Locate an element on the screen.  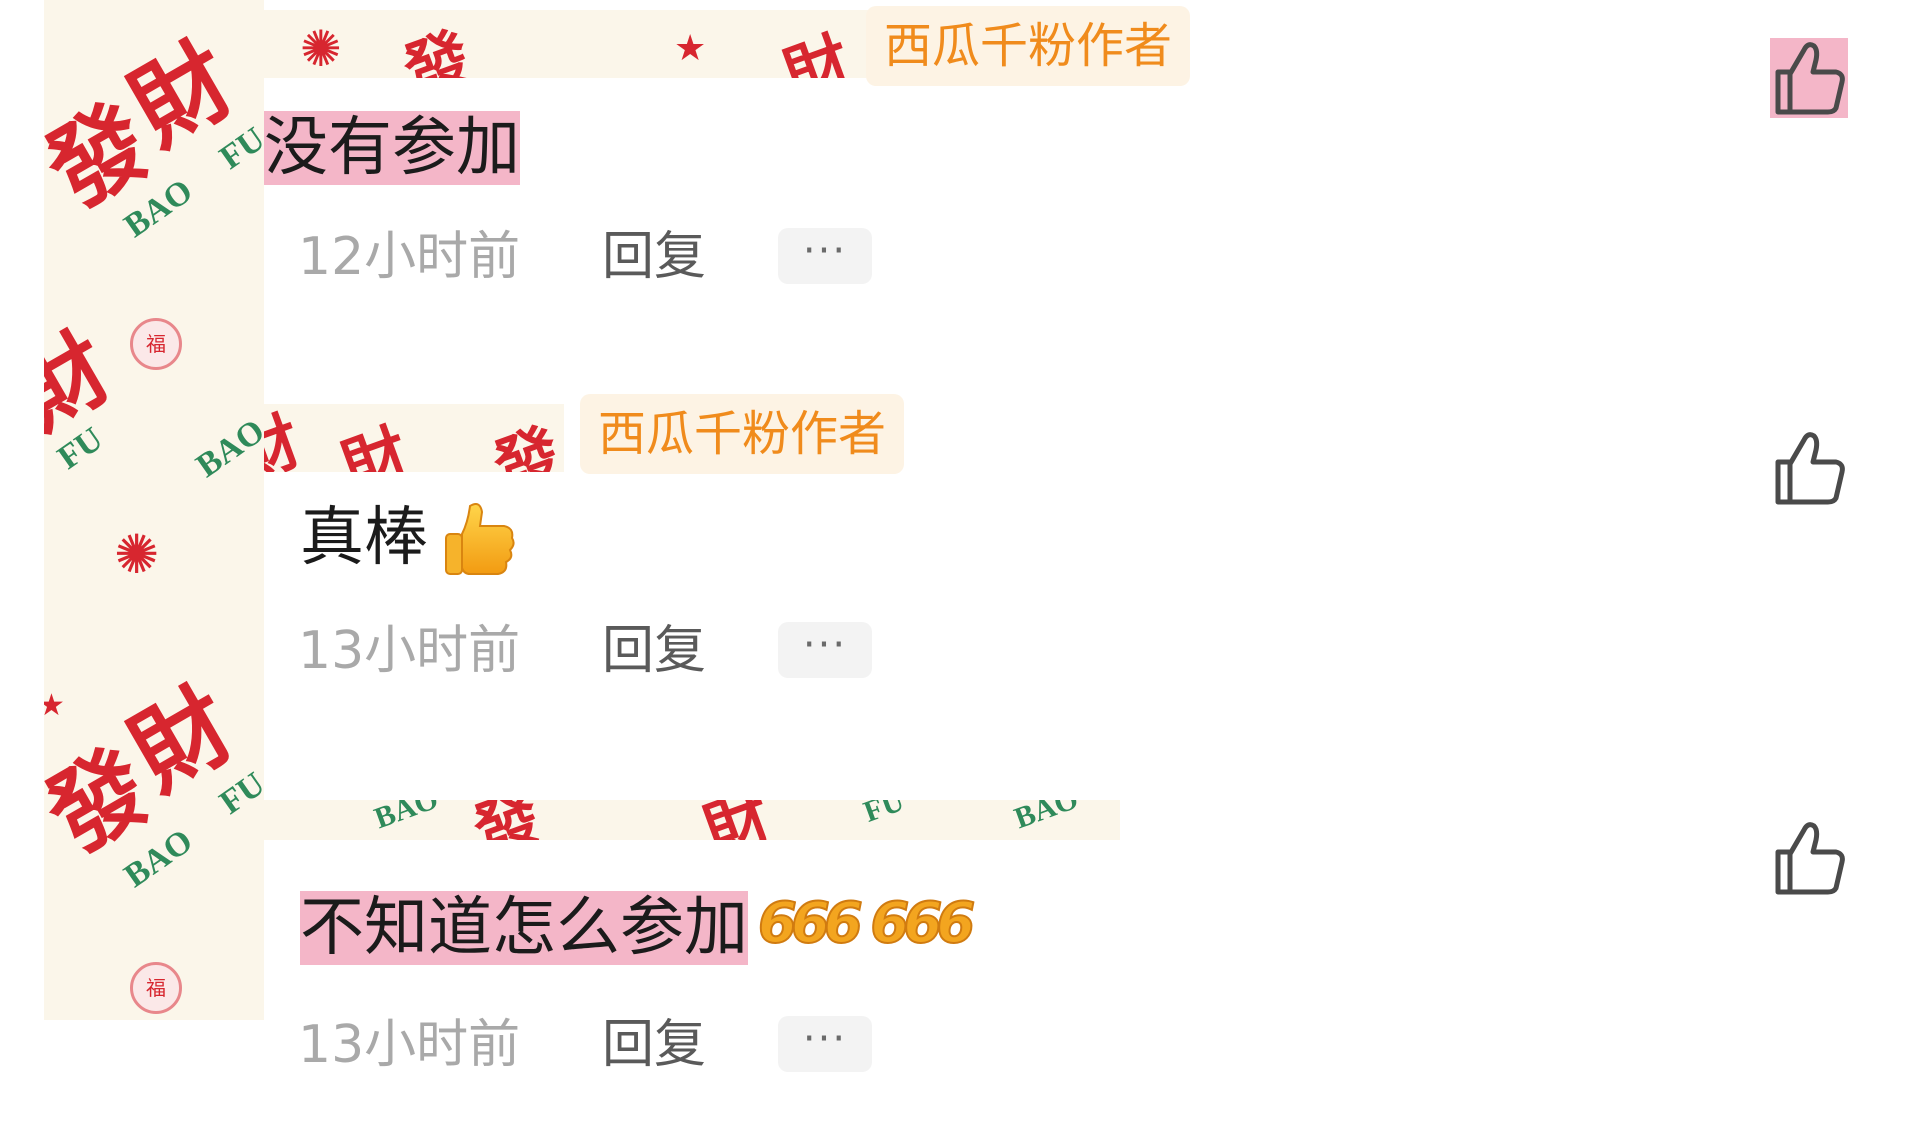
banner-text: FU is located at coordinates (884, 814).